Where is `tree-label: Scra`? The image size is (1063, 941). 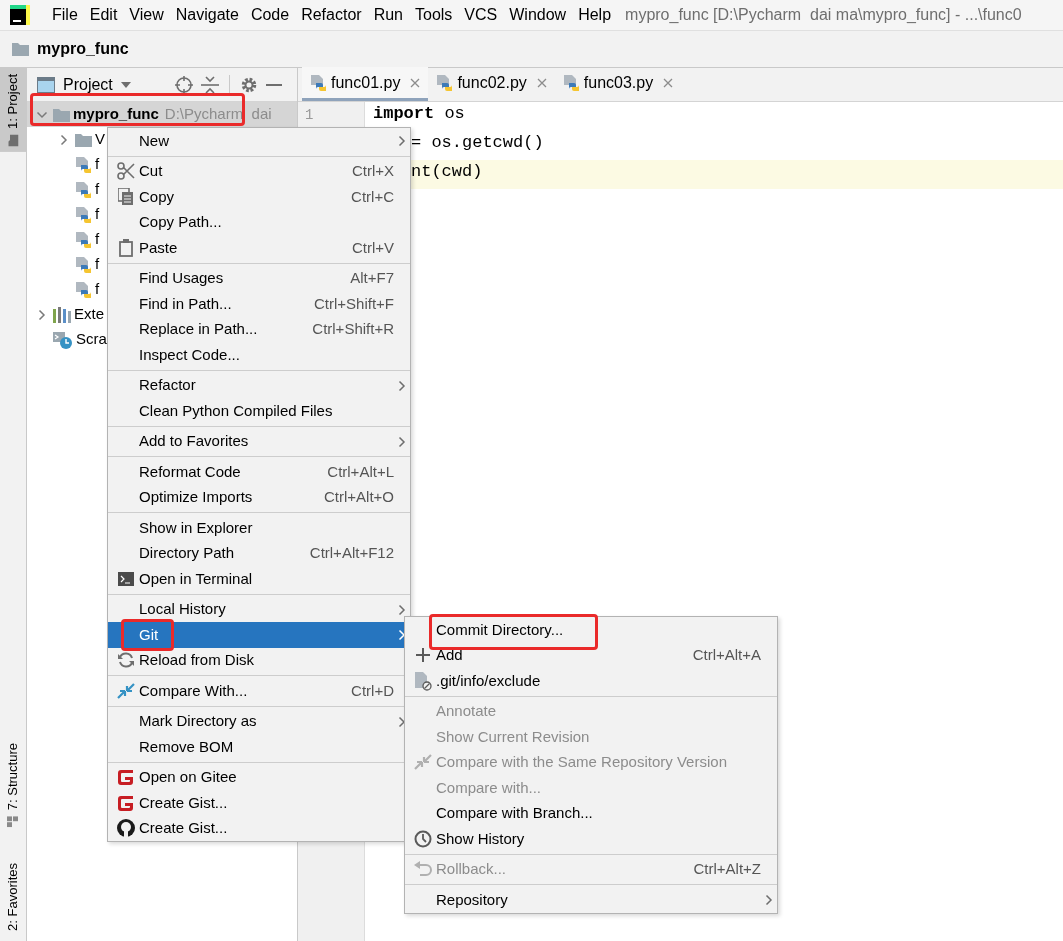 tree-label: Scra is located at coordinates (91, 339).